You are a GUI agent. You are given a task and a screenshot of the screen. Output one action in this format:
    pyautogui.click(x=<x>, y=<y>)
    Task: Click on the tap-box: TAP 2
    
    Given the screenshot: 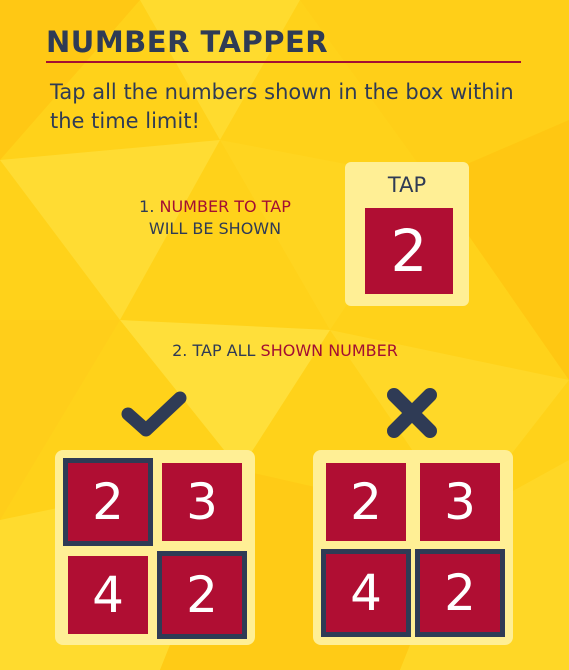 What is the action you would take?
    pyautogui.click(x=407, y=234)
    